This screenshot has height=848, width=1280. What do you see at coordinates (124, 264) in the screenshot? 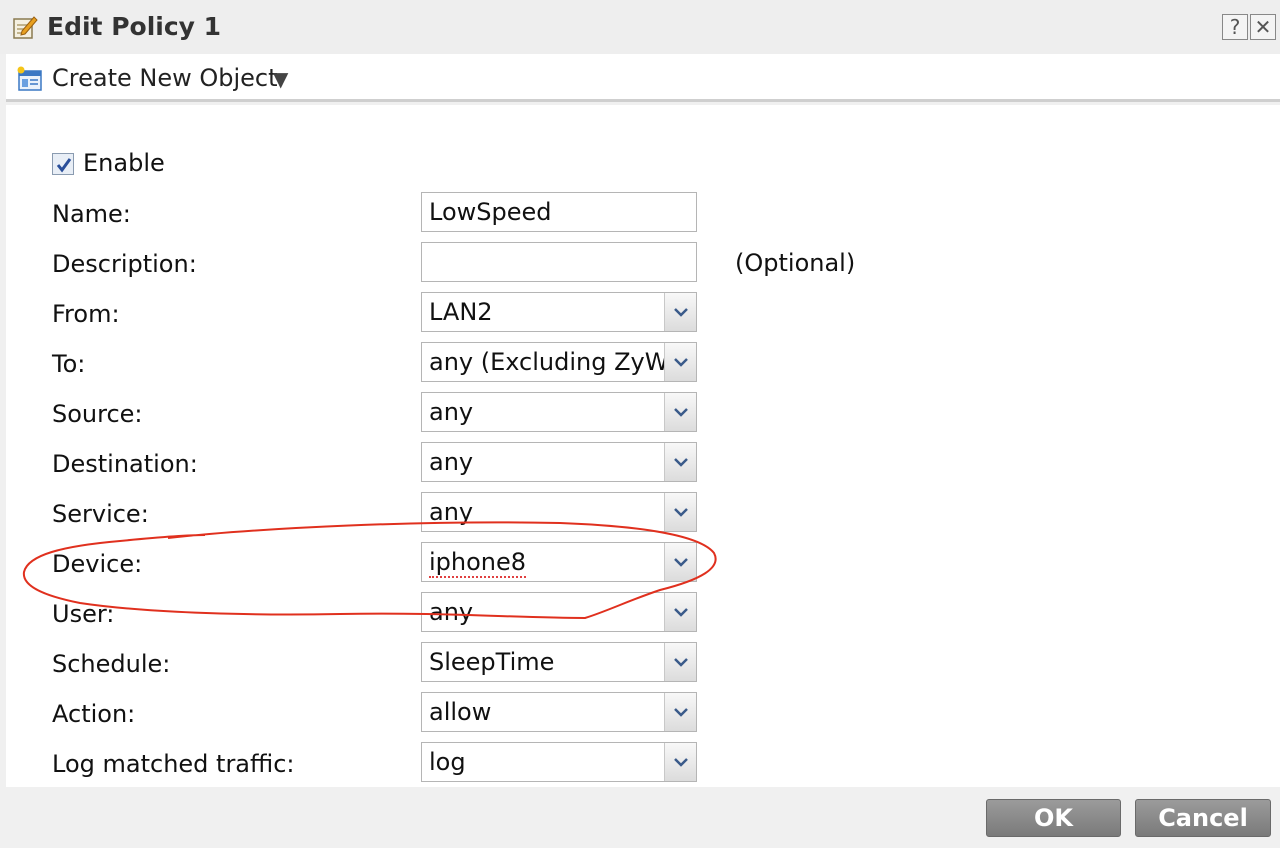
I see `description-label: Description:` at bounding box center [124, 264].